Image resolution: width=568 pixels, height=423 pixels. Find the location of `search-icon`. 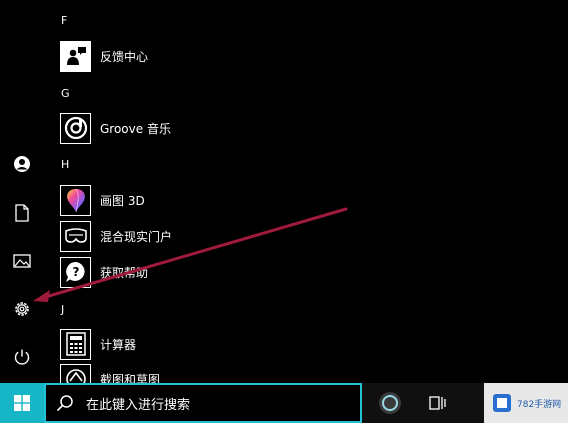

search-icon is located at coordinates (64, 403).